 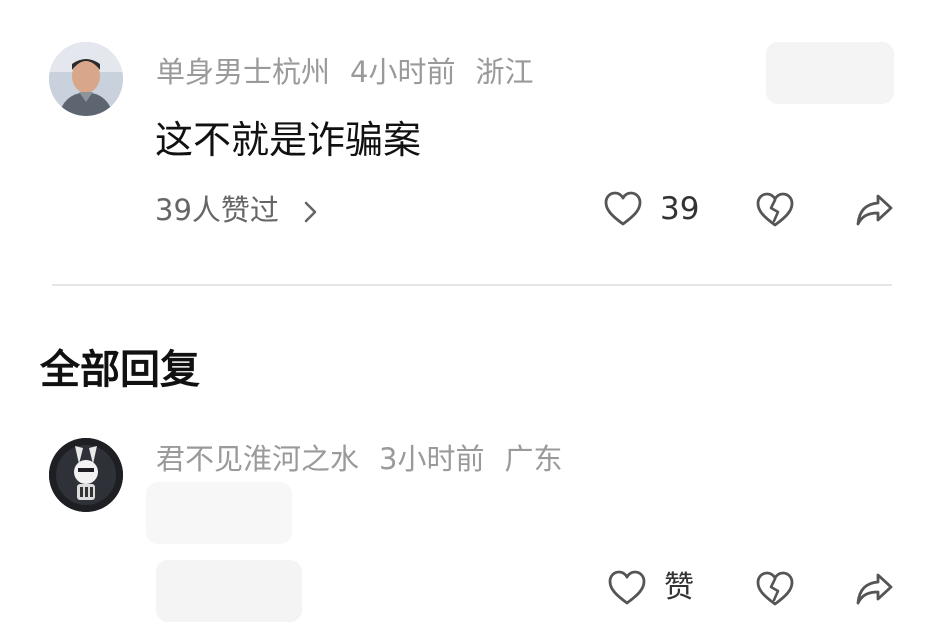 I want to click on timestamp: 4小时前, so click(x=403, y=72).